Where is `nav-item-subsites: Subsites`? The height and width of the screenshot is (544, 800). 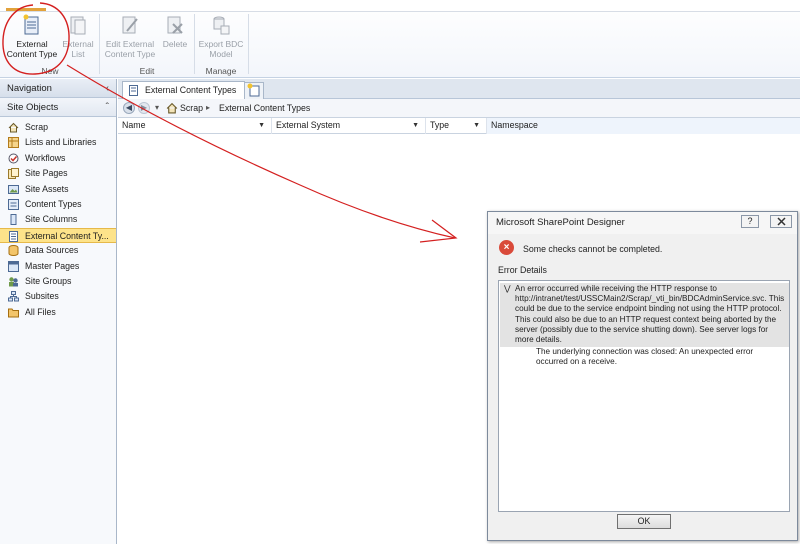 nav-item-subsites: Subsites is located at coordinates (58, 296).